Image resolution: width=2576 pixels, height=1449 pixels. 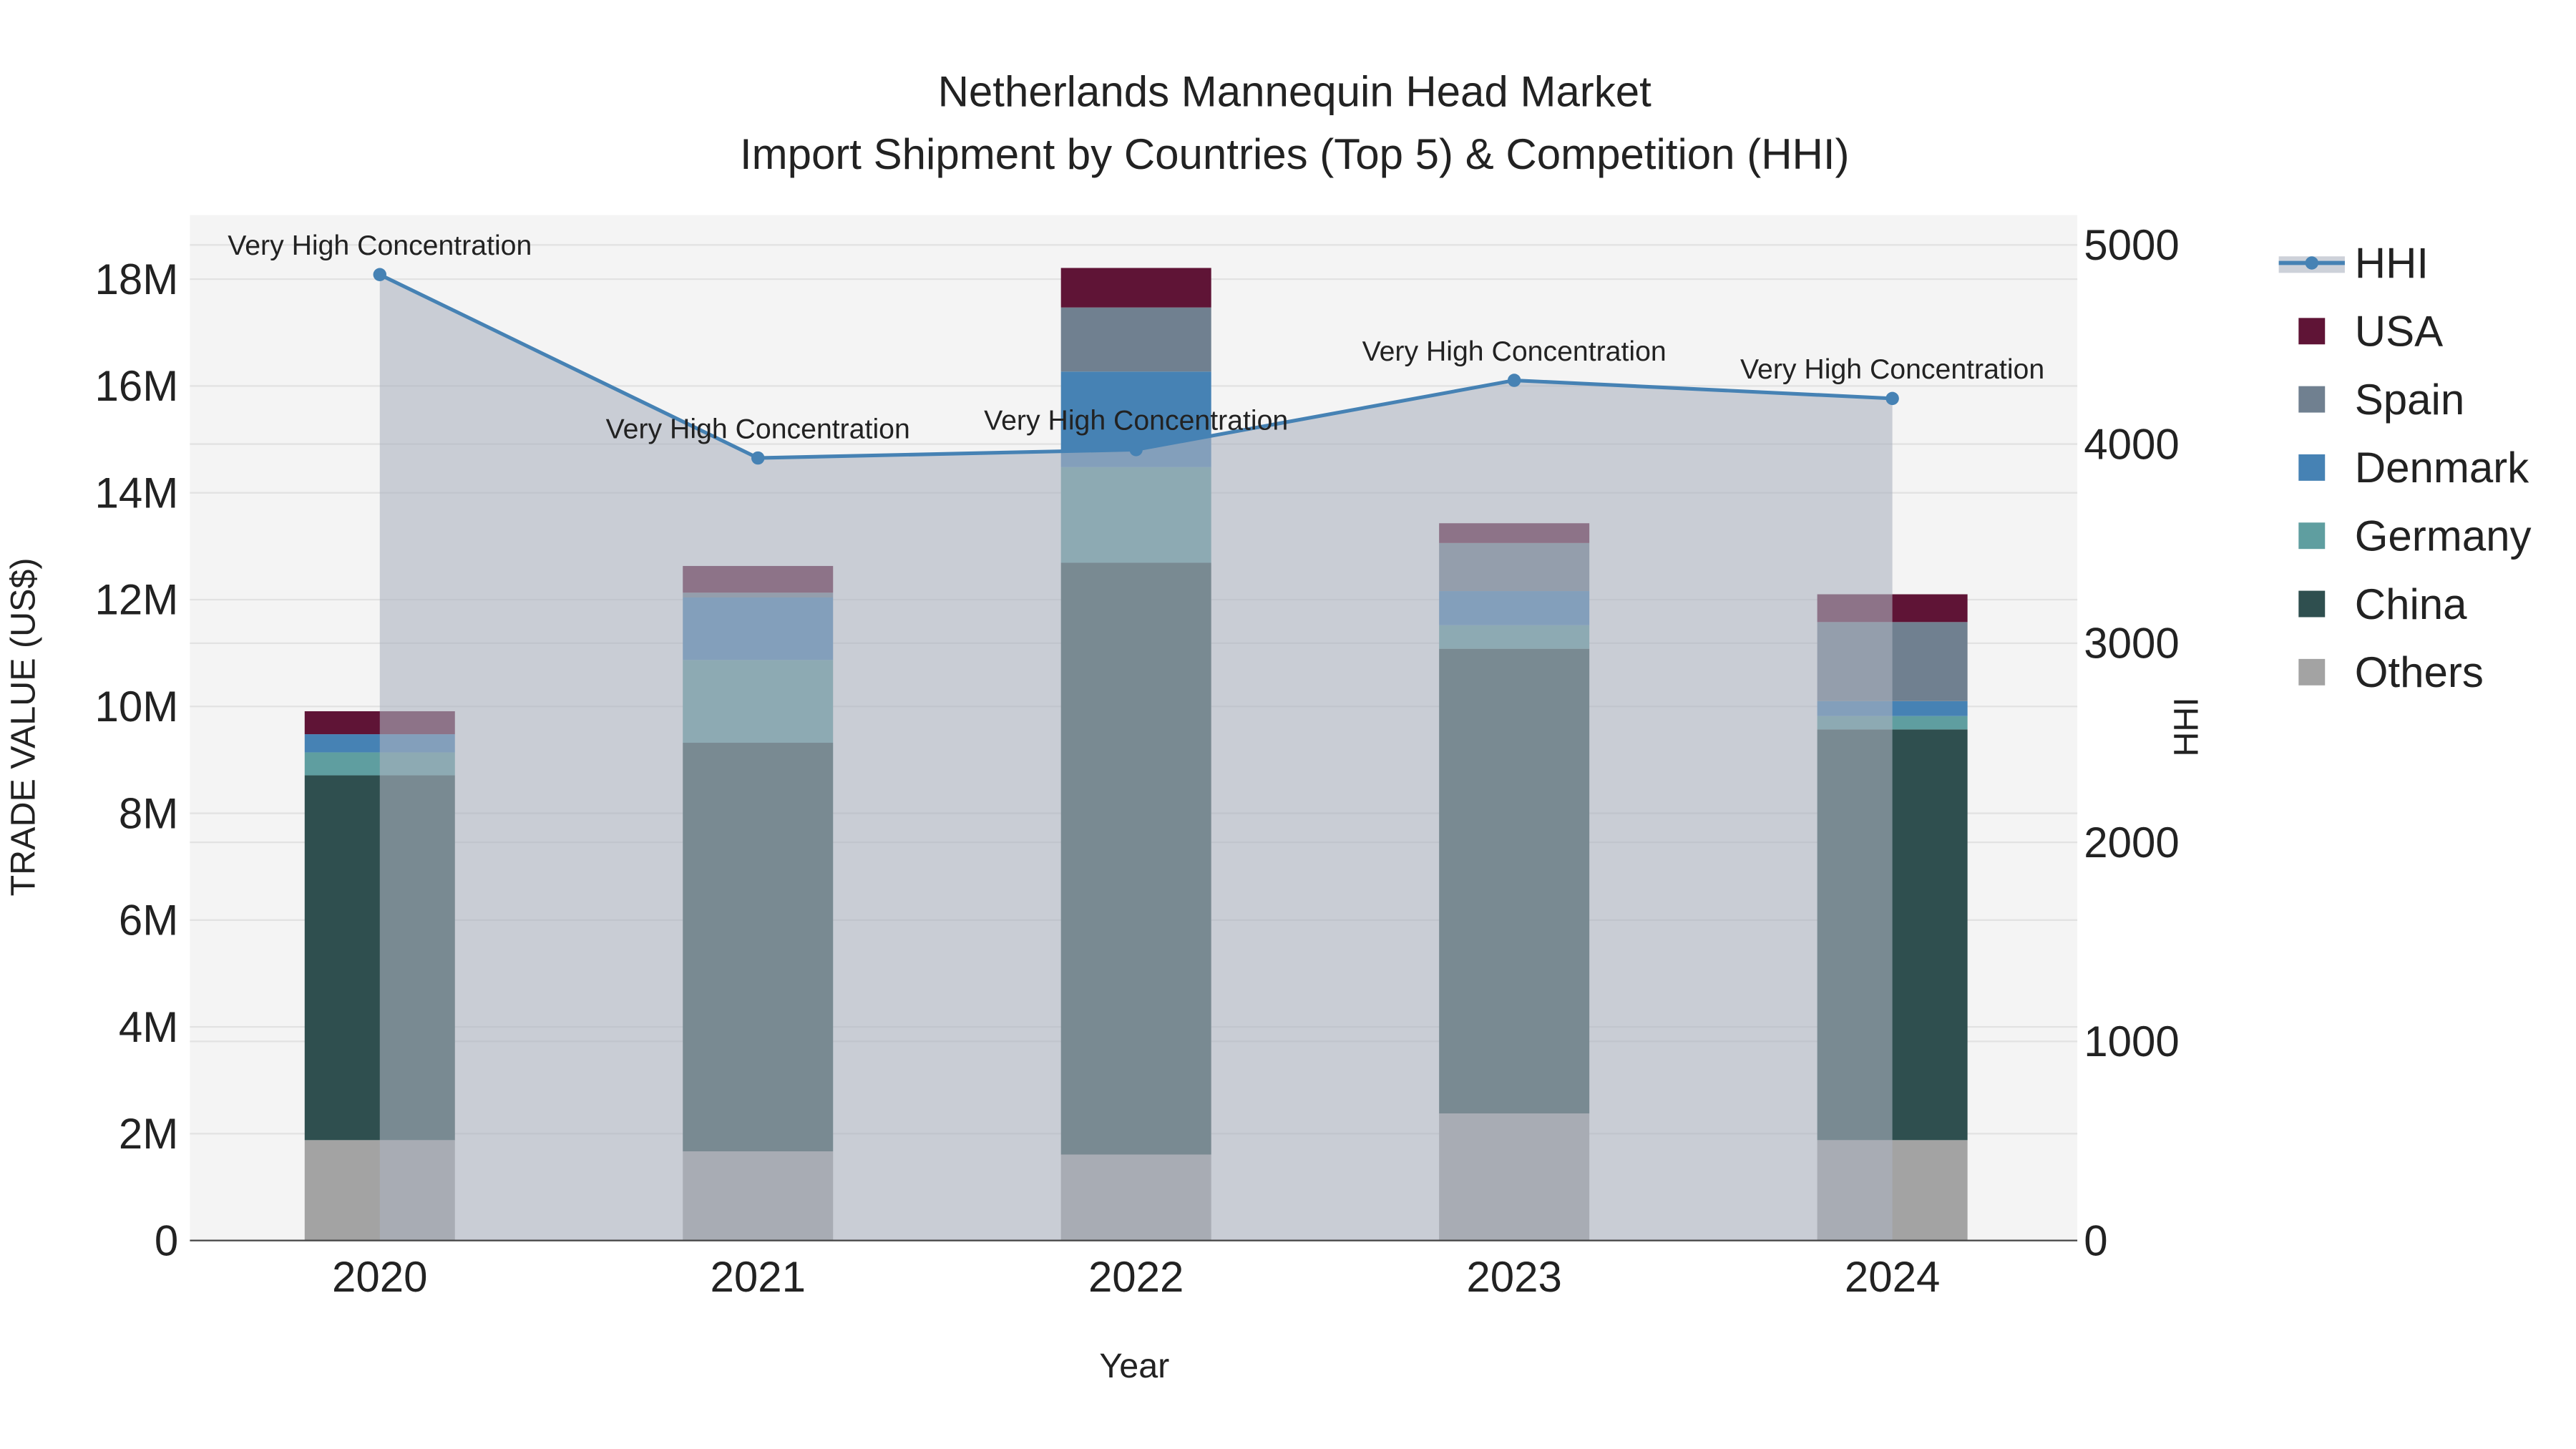 What do you see at coordinates (2312, 399) in the screenshot?
I see `legend-swatch-spain` at bounding box center [2312, 399].